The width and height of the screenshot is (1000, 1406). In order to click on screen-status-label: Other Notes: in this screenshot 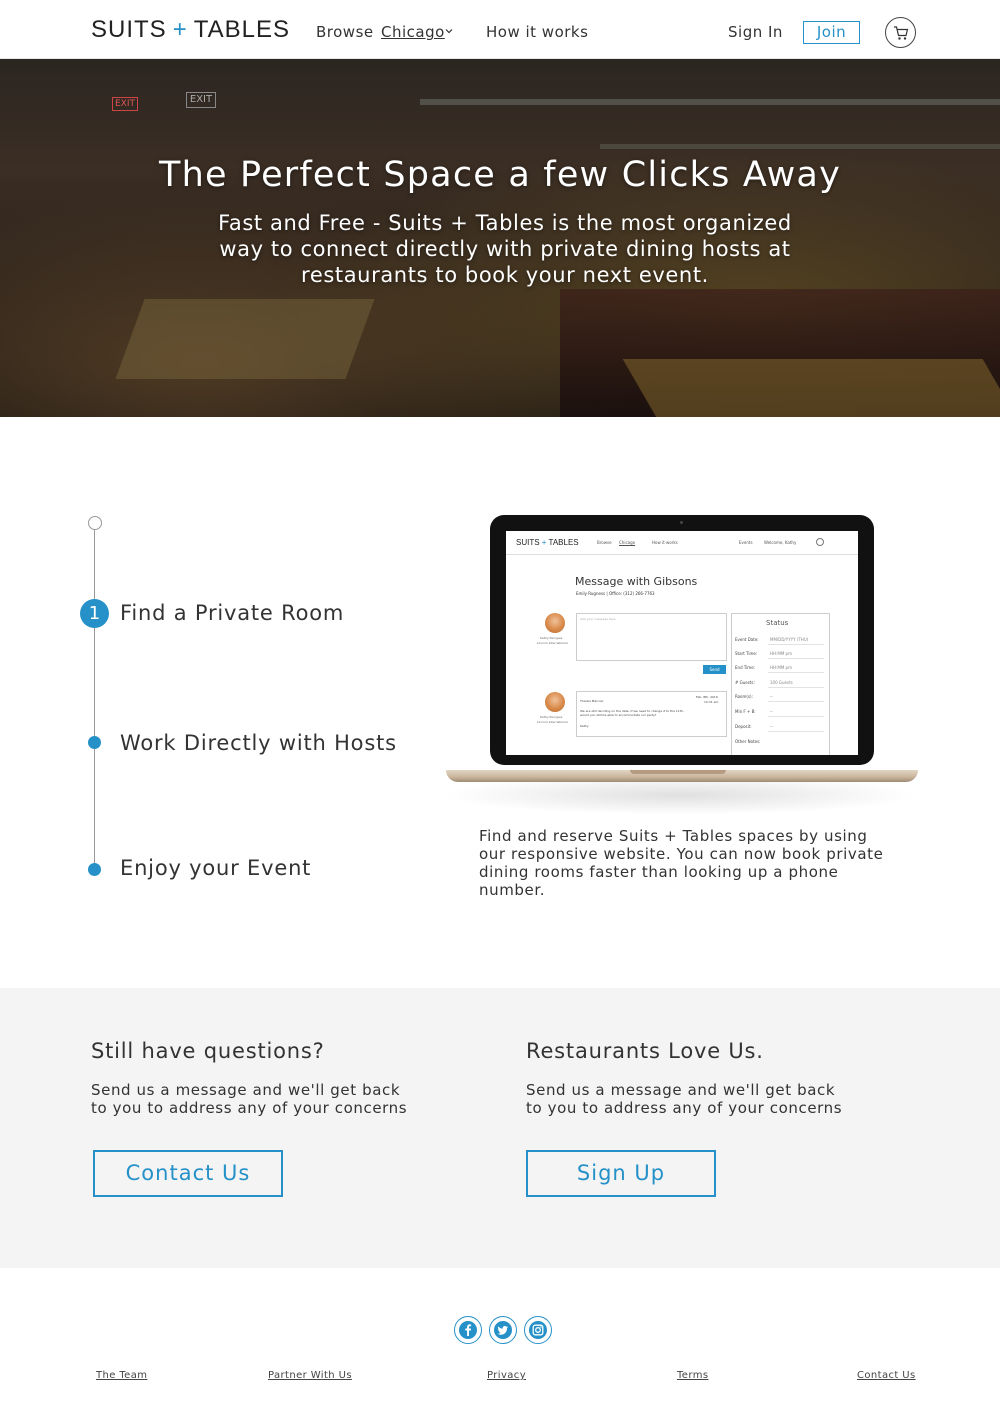, I will do `click(748, 741)`.